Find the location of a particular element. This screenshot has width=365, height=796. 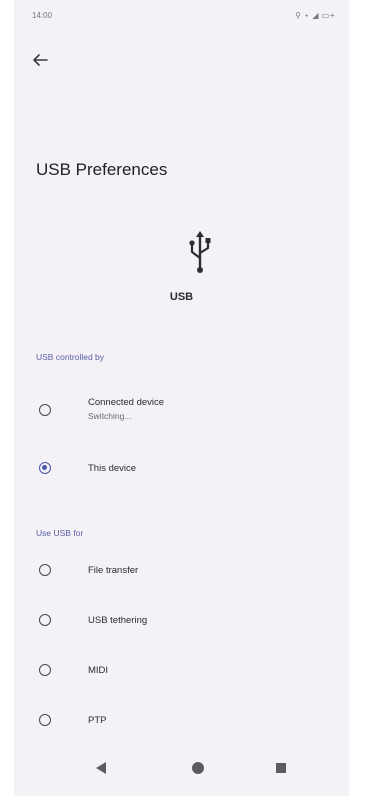

navigation-bar is located at coordinates (181, 770).